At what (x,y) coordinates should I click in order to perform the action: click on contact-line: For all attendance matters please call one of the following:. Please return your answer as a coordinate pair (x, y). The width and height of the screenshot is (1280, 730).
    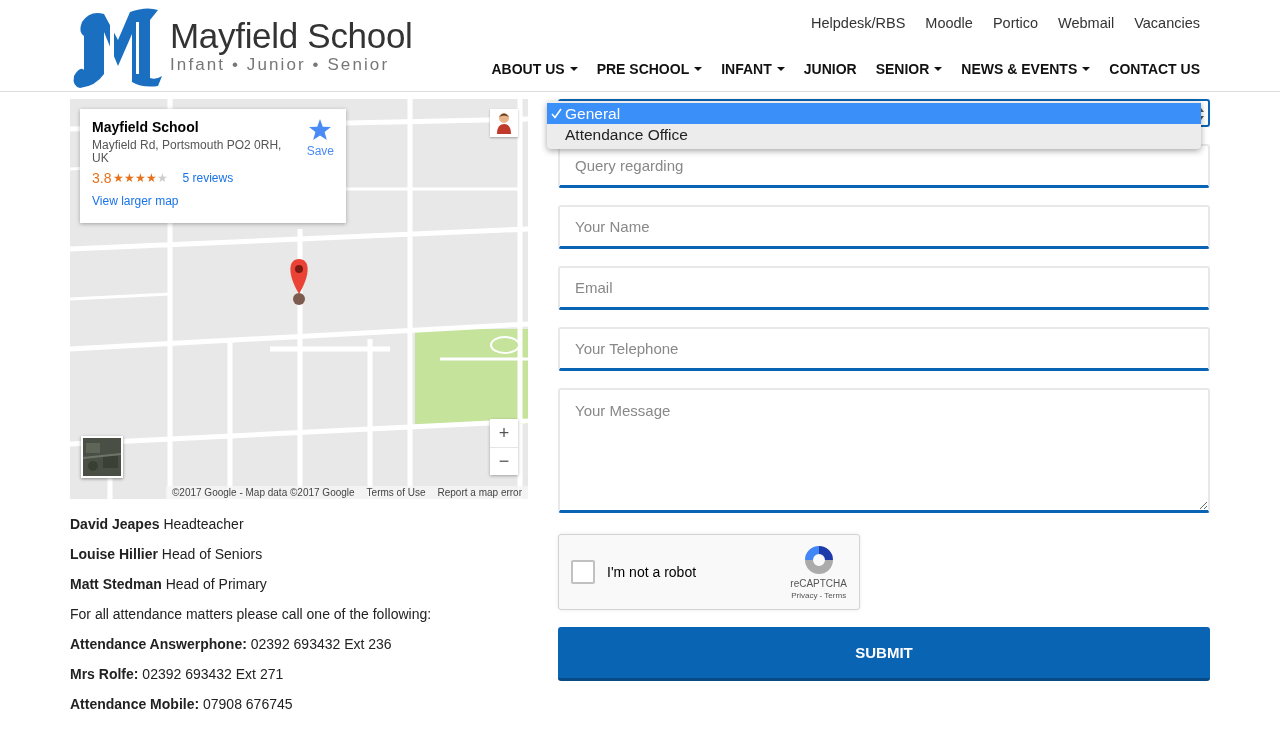
    Looking at the image, I should click on (251, 614).